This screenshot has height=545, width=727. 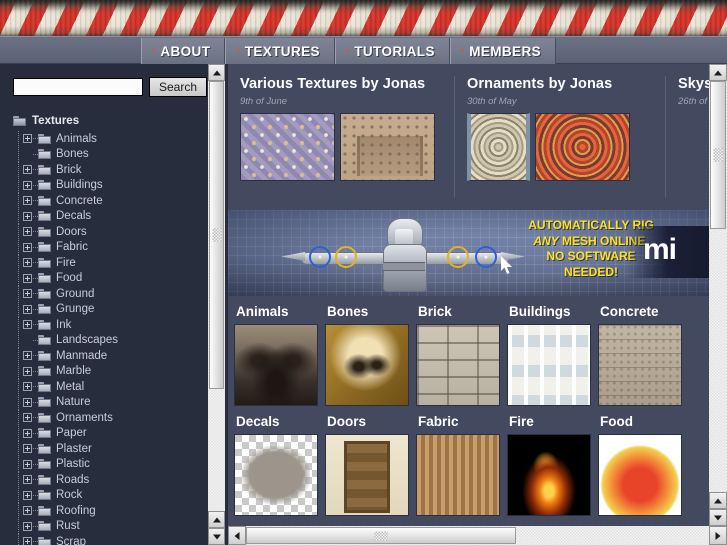 What do you see at coordinates (78, 87) in the screenshot?
I see `search-input` at bounding box center [78, 87].